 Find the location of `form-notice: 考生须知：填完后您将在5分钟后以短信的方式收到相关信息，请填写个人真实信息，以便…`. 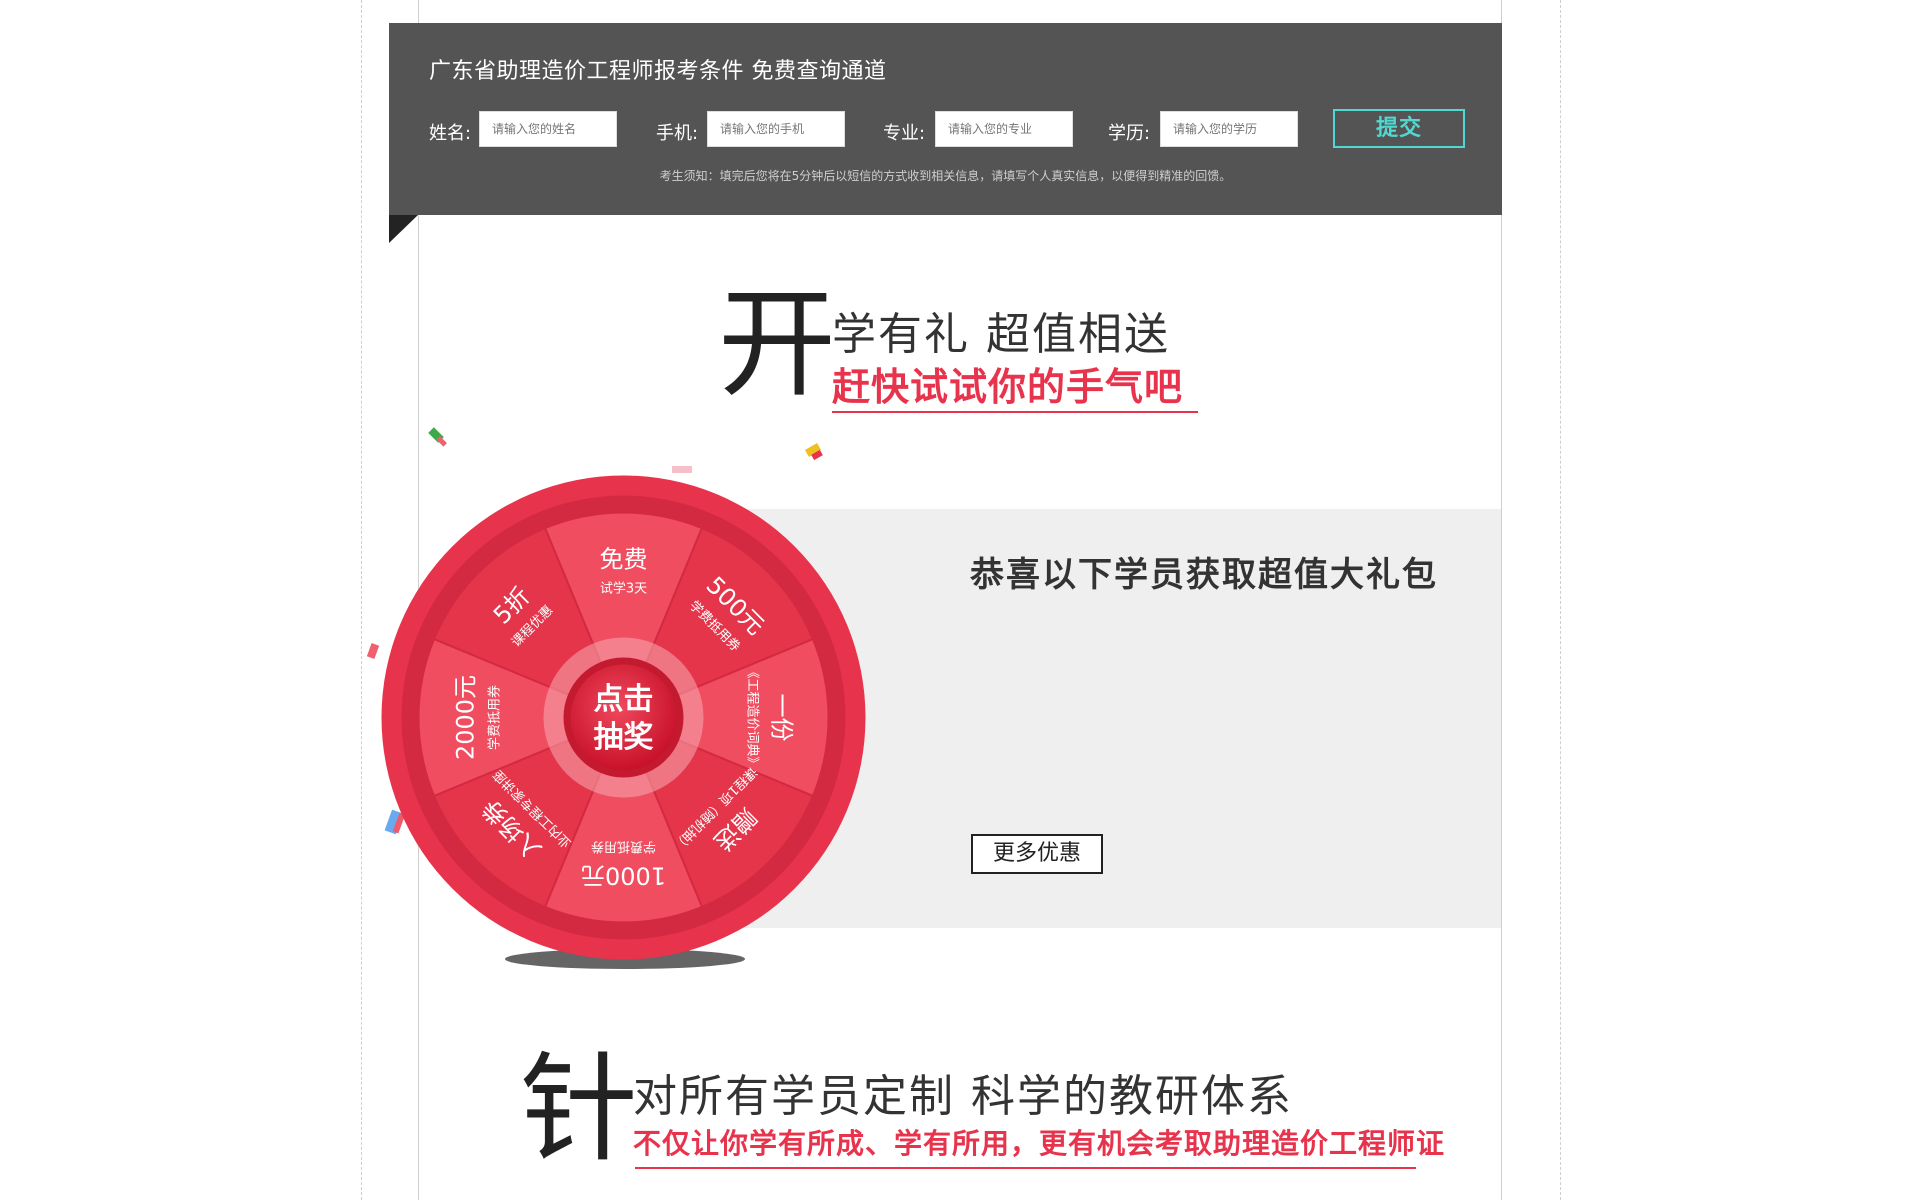

form-notice: 考生须知：填完后您将在5分钟后以短信的方式收到相关信息，请填写个人真实信息，以便… is located at coordinates (945, 176).